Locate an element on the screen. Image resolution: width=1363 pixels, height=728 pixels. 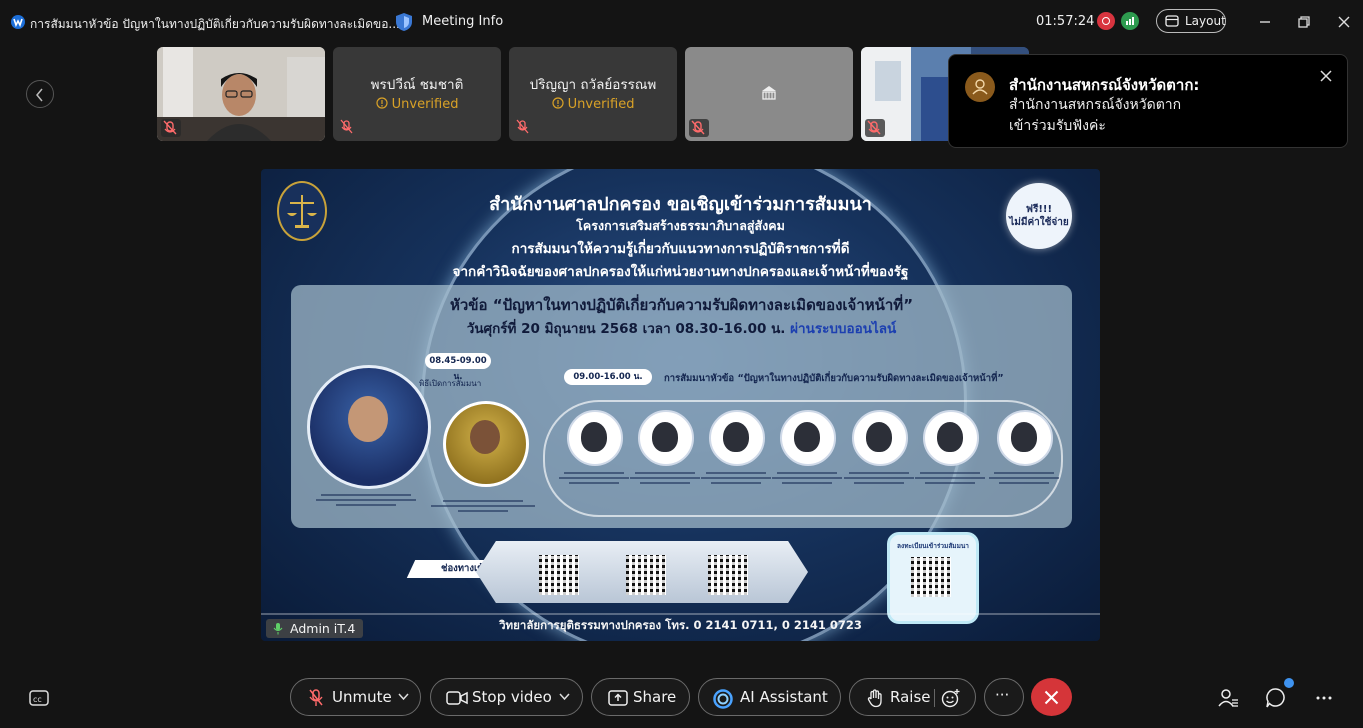
user-icon is located at coordinates (980, 87).